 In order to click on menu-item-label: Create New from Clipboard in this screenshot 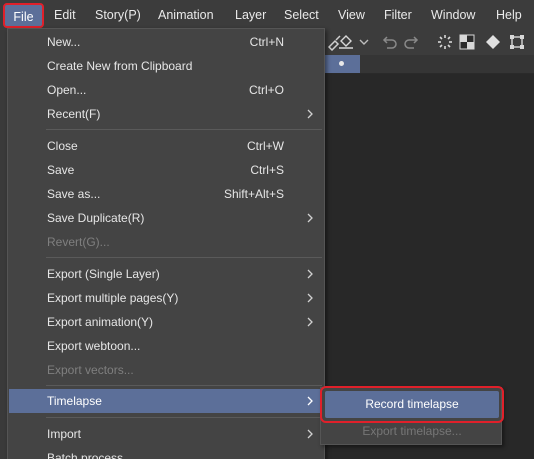, I will do `click(120, 66)`.